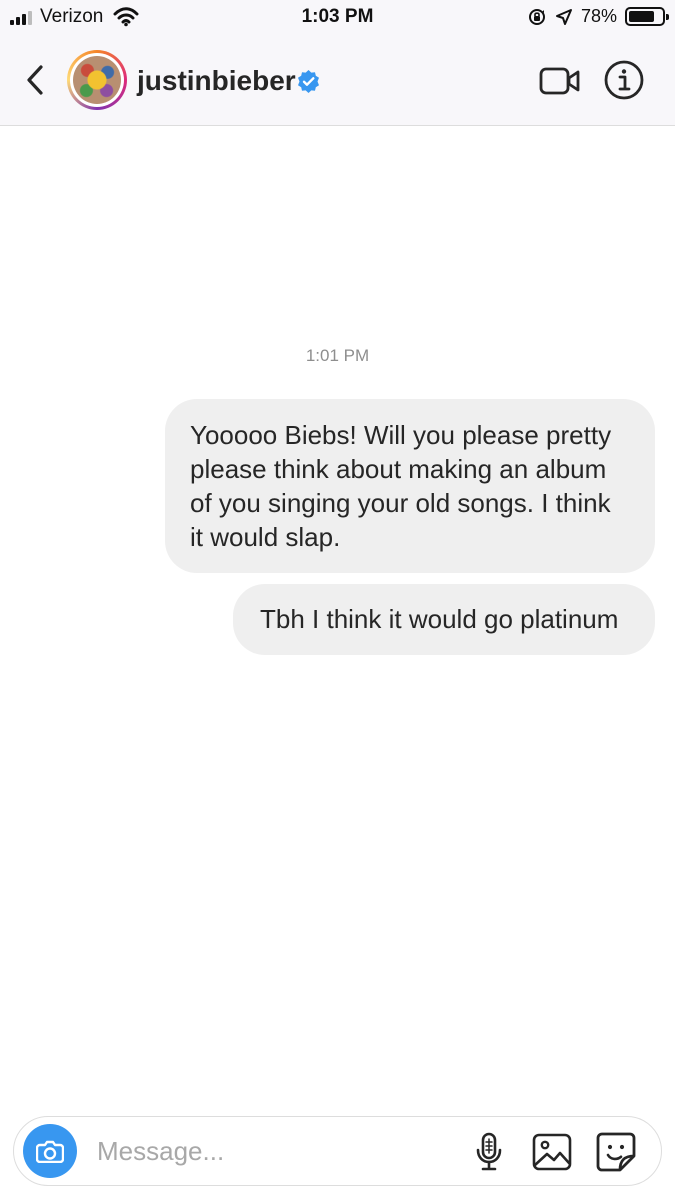 The image size is (675, 1200). I want to click on avatar-border, so click(97, 80).